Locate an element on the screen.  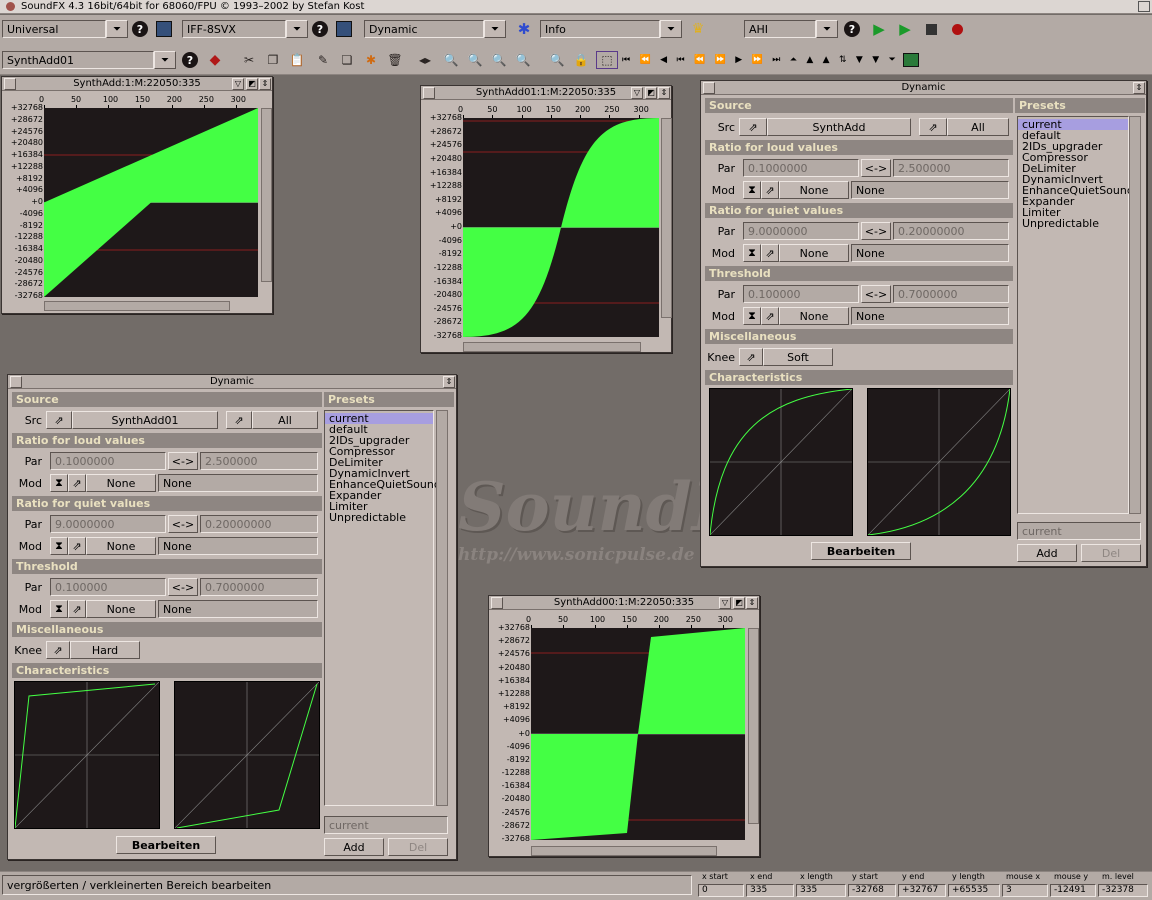
info-dropdown-button: ⏷ is located at coordinates (671, 29).